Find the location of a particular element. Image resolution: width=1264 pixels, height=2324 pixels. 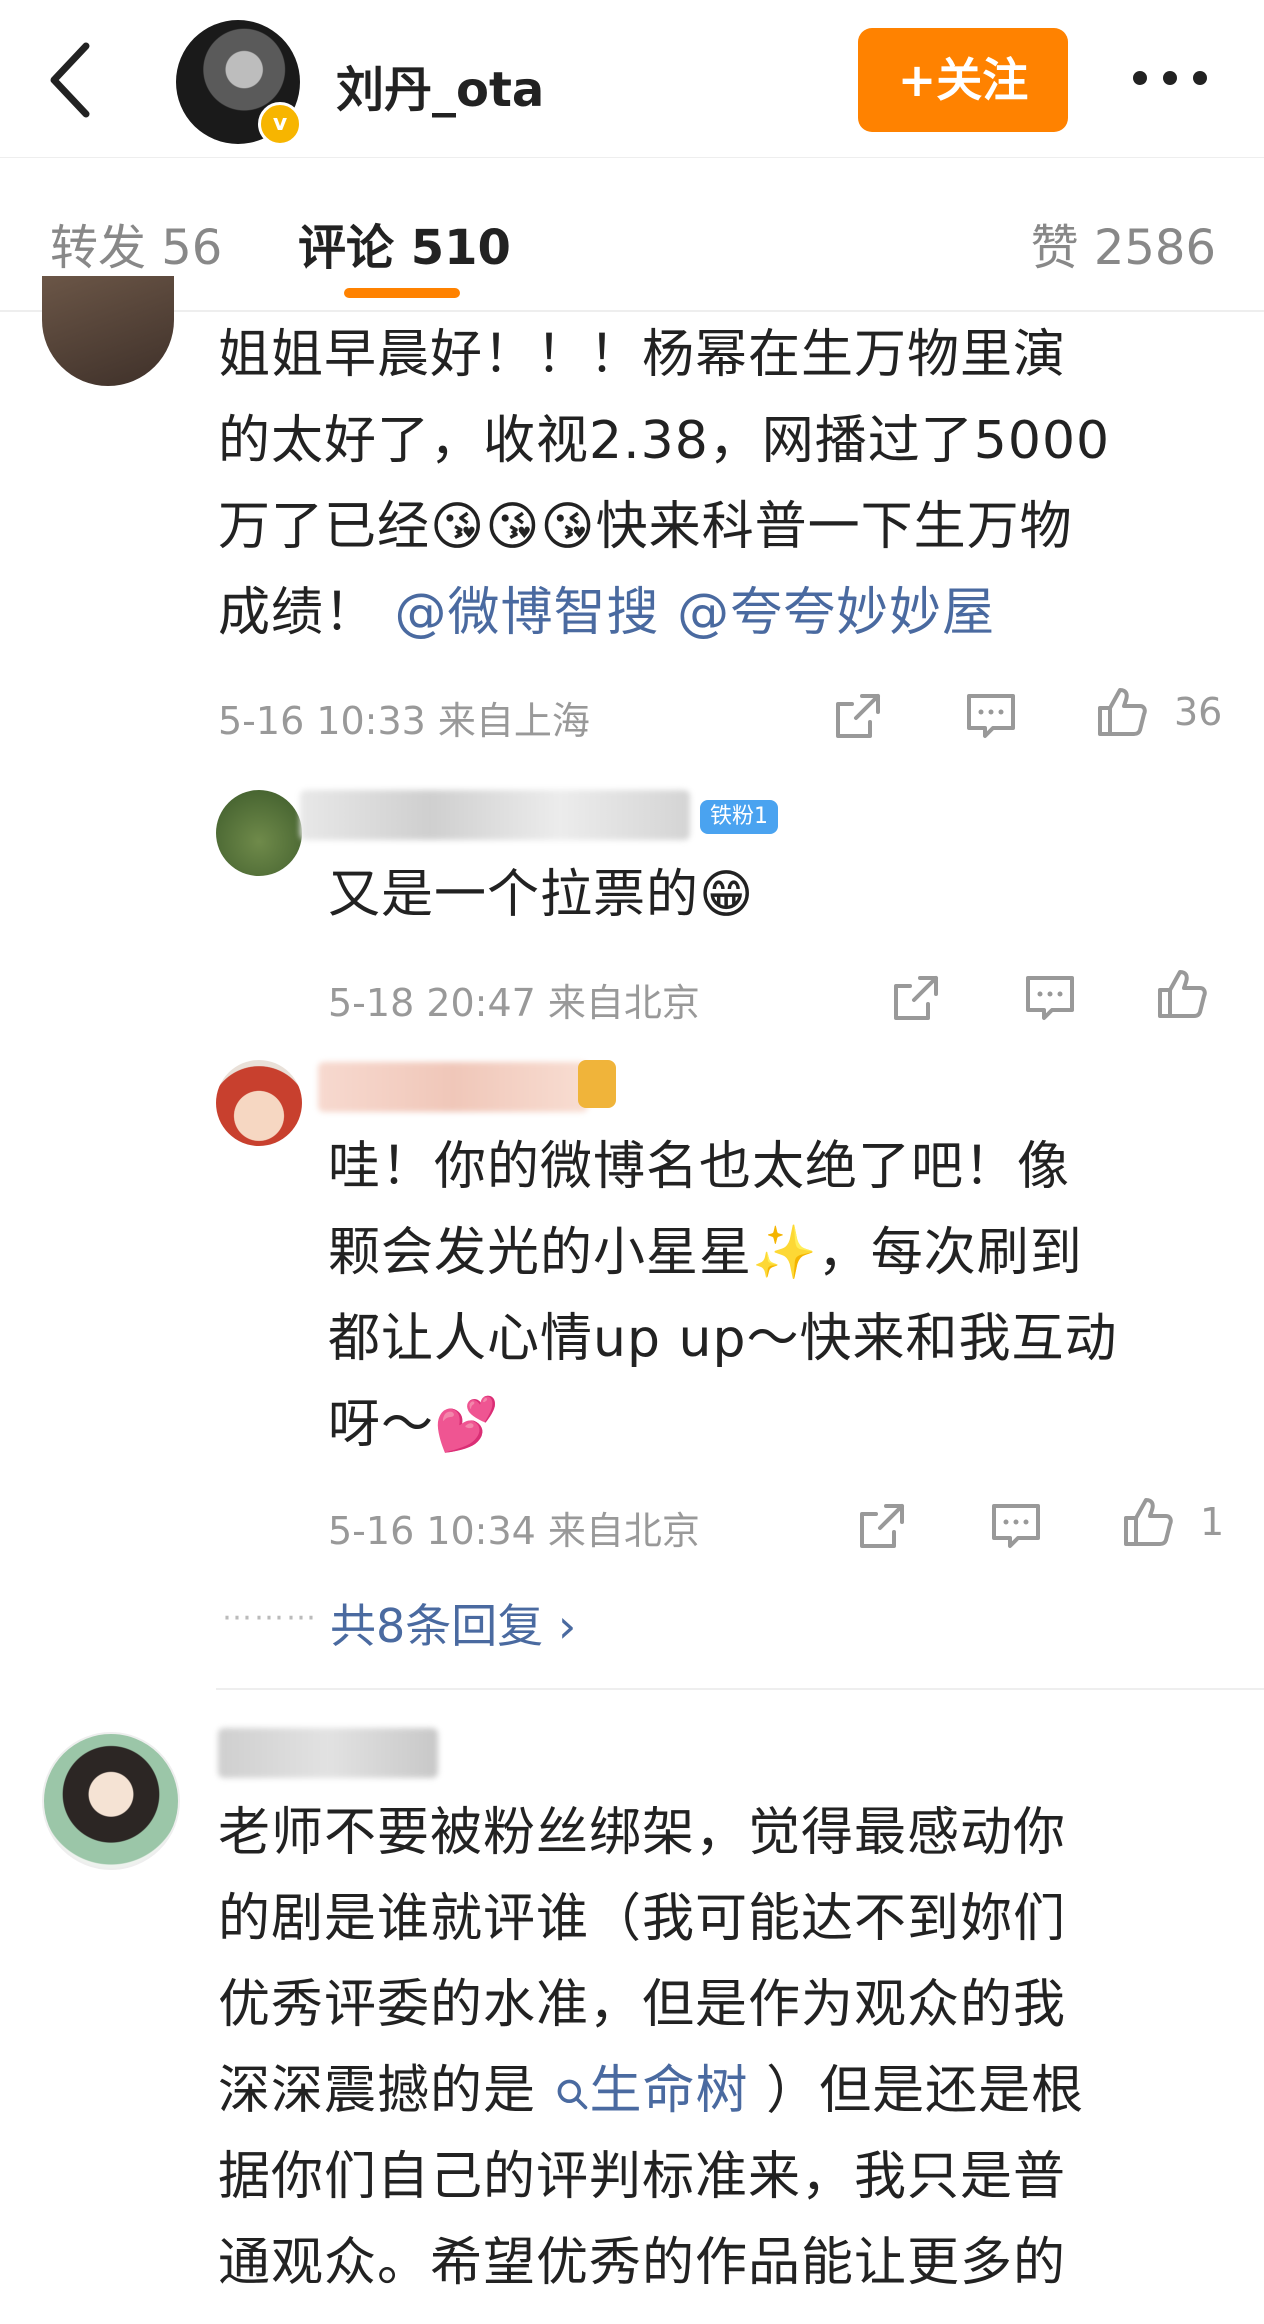

comment-text-line: 深深震撼的是 生命树 ）但是还是根 is located at coordinates (651, 2091).